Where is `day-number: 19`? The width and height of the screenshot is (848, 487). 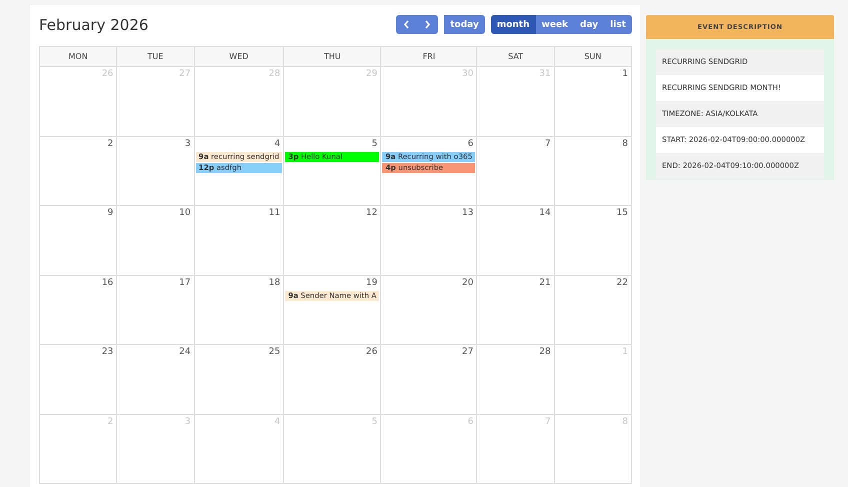
day-number: 19 is located at coordinates (372, 283).